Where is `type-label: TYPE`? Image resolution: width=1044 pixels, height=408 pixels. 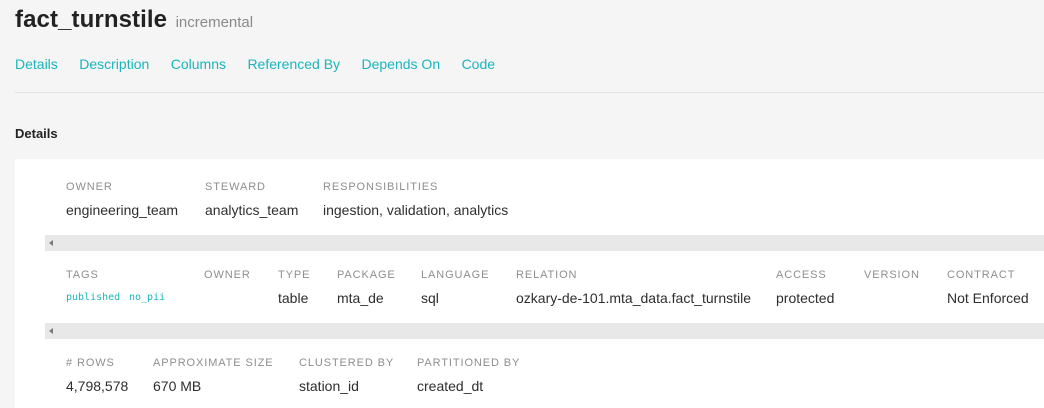
type-label: TYPE is located at coordinates (294, 275).